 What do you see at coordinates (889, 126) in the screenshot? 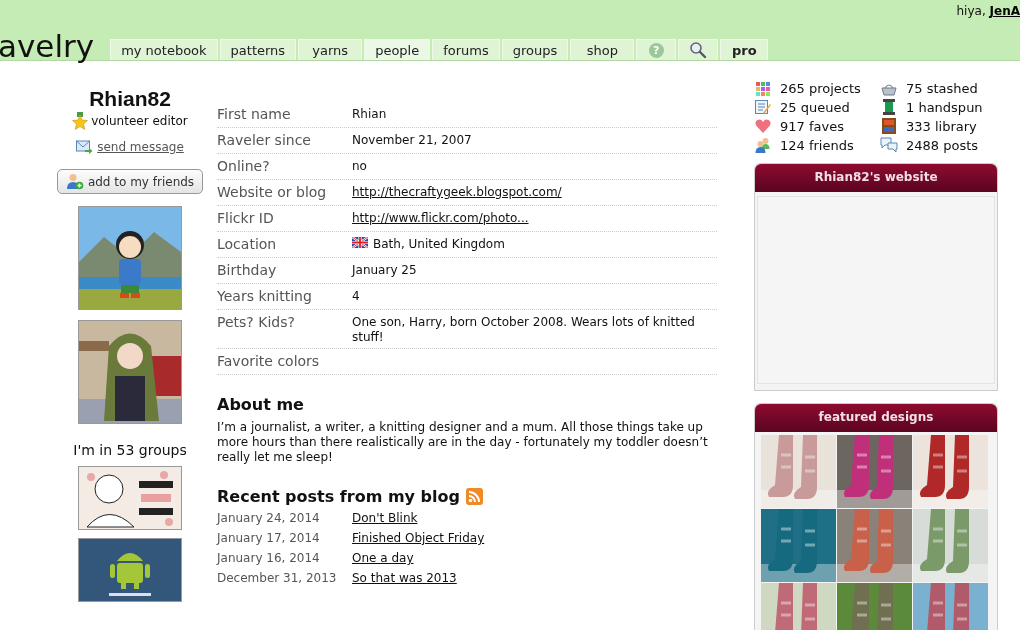
I see `bookshelf-icon` at bounding box center [889, 126].